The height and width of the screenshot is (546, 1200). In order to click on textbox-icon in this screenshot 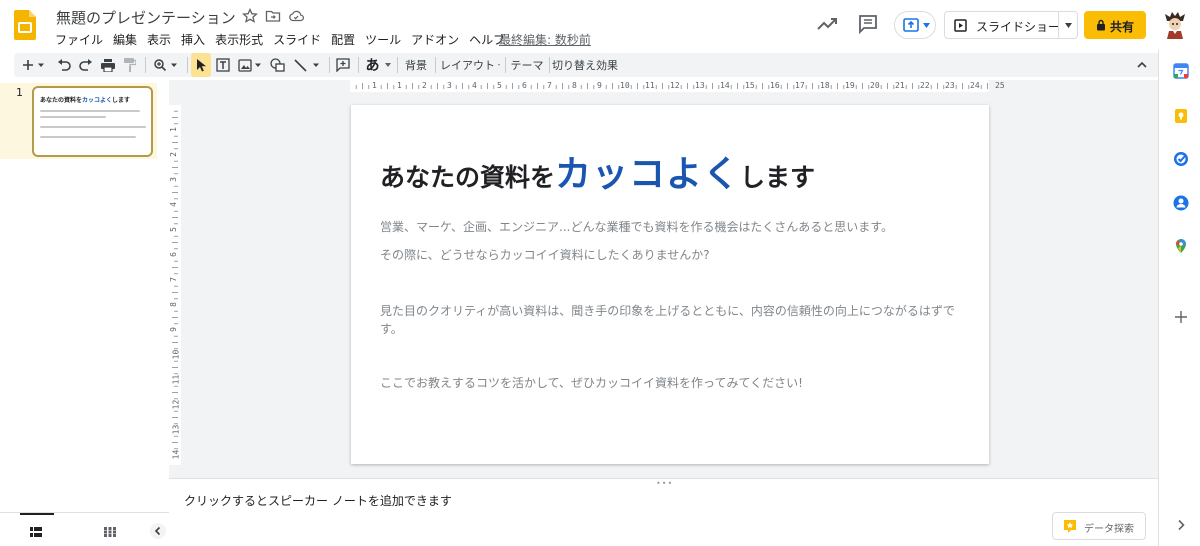, I will do `click(223, 65)`.